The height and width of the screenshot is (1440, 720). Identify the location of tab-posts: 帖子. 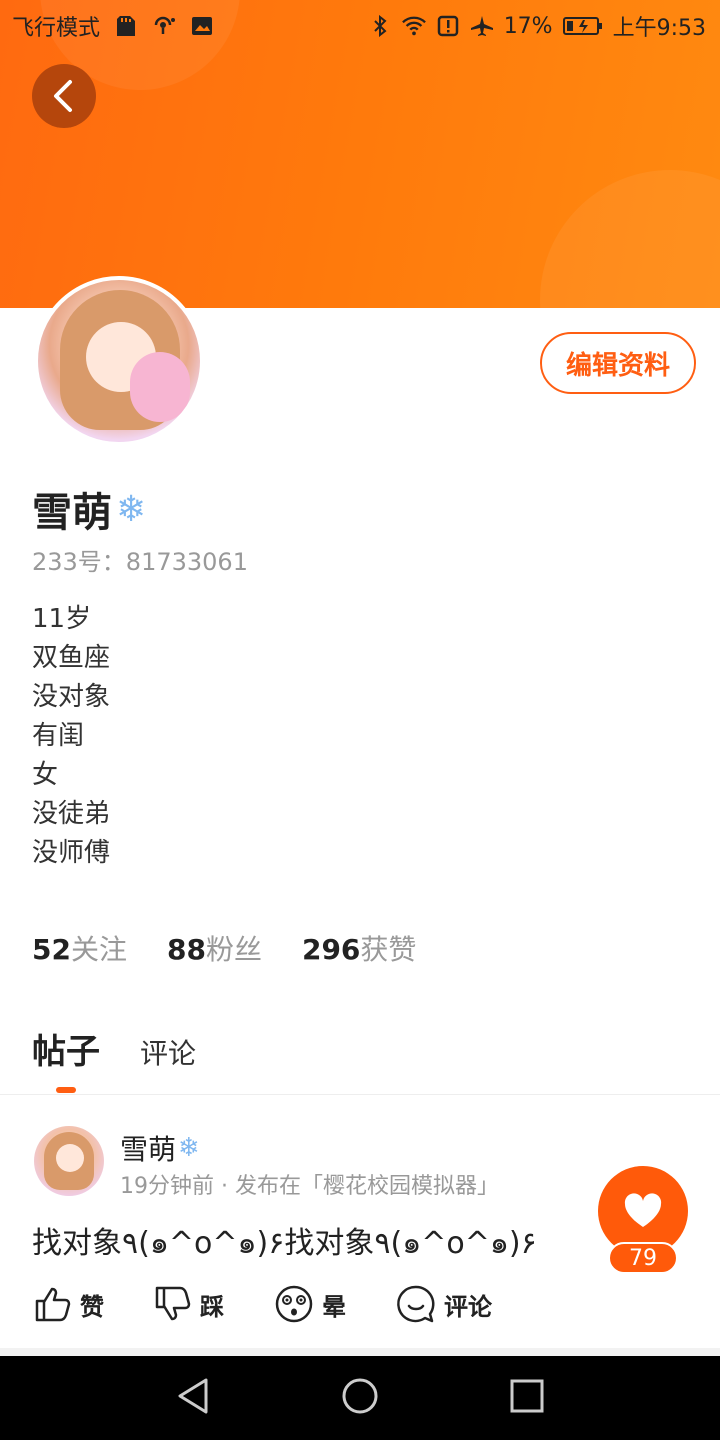
(66, 1048).